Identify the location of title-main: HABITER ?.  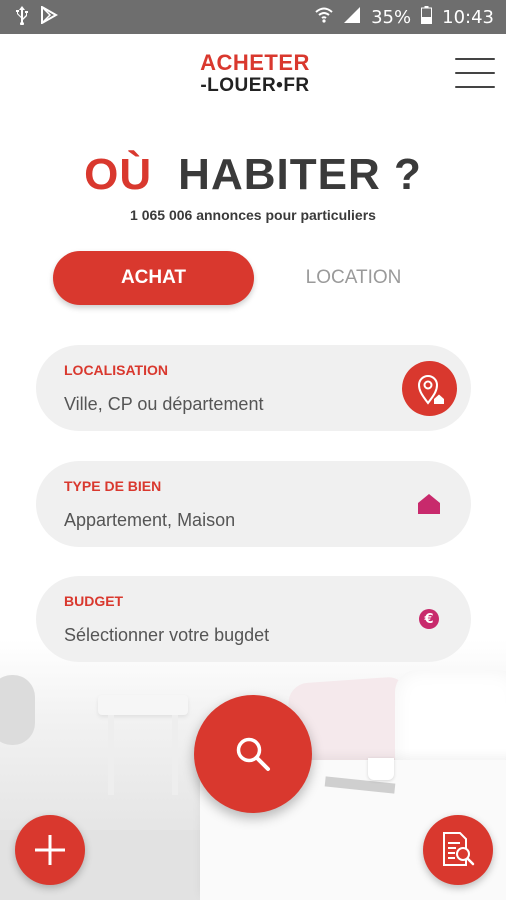
(300, 174).